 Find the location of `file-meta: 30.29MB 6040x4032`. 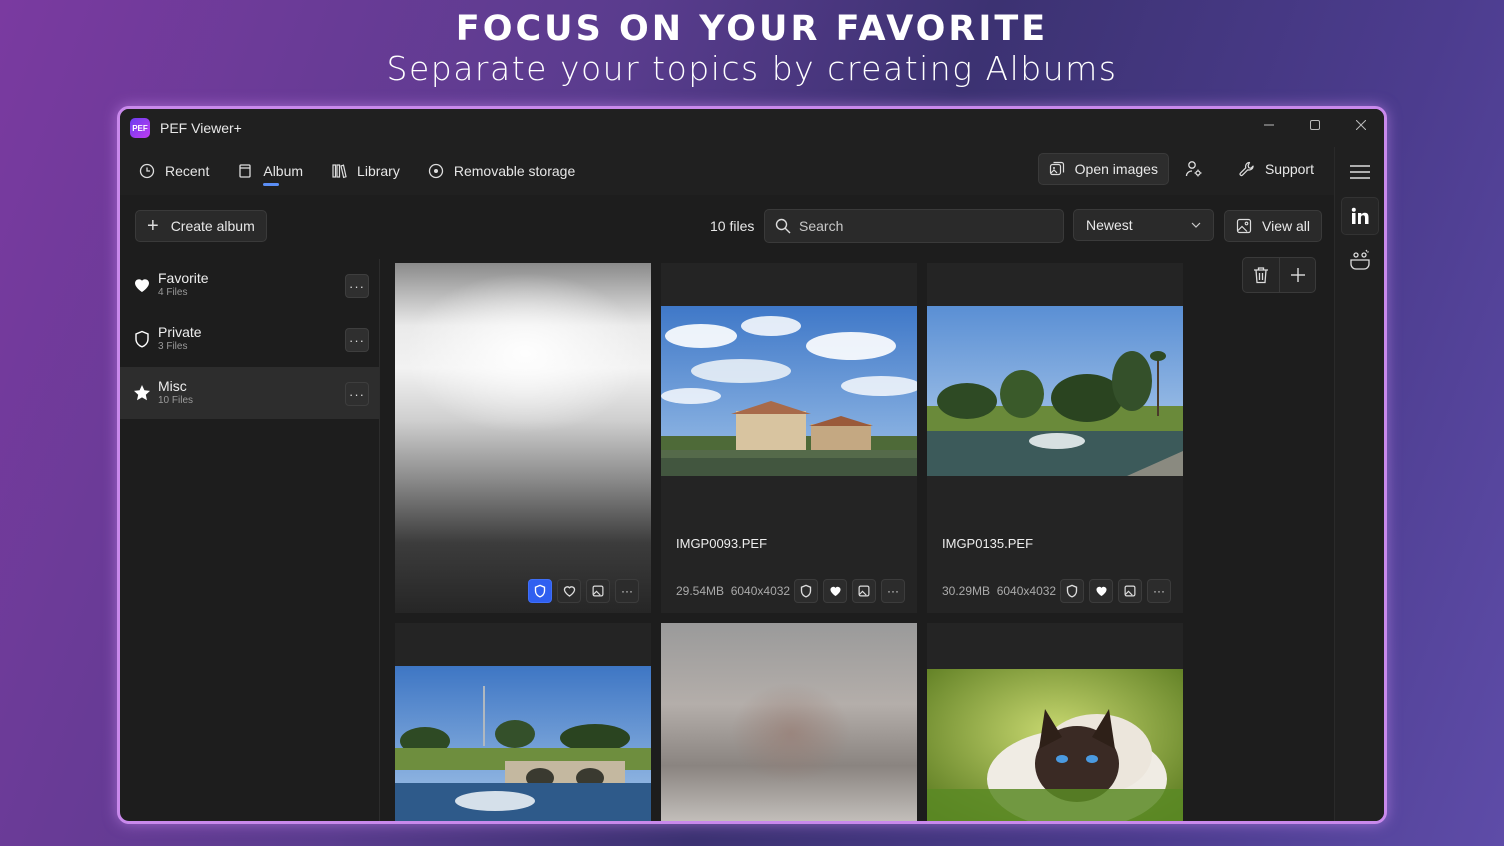

file-meta: 30.29MB 6040x4032 is located at coordinates (999, 591).